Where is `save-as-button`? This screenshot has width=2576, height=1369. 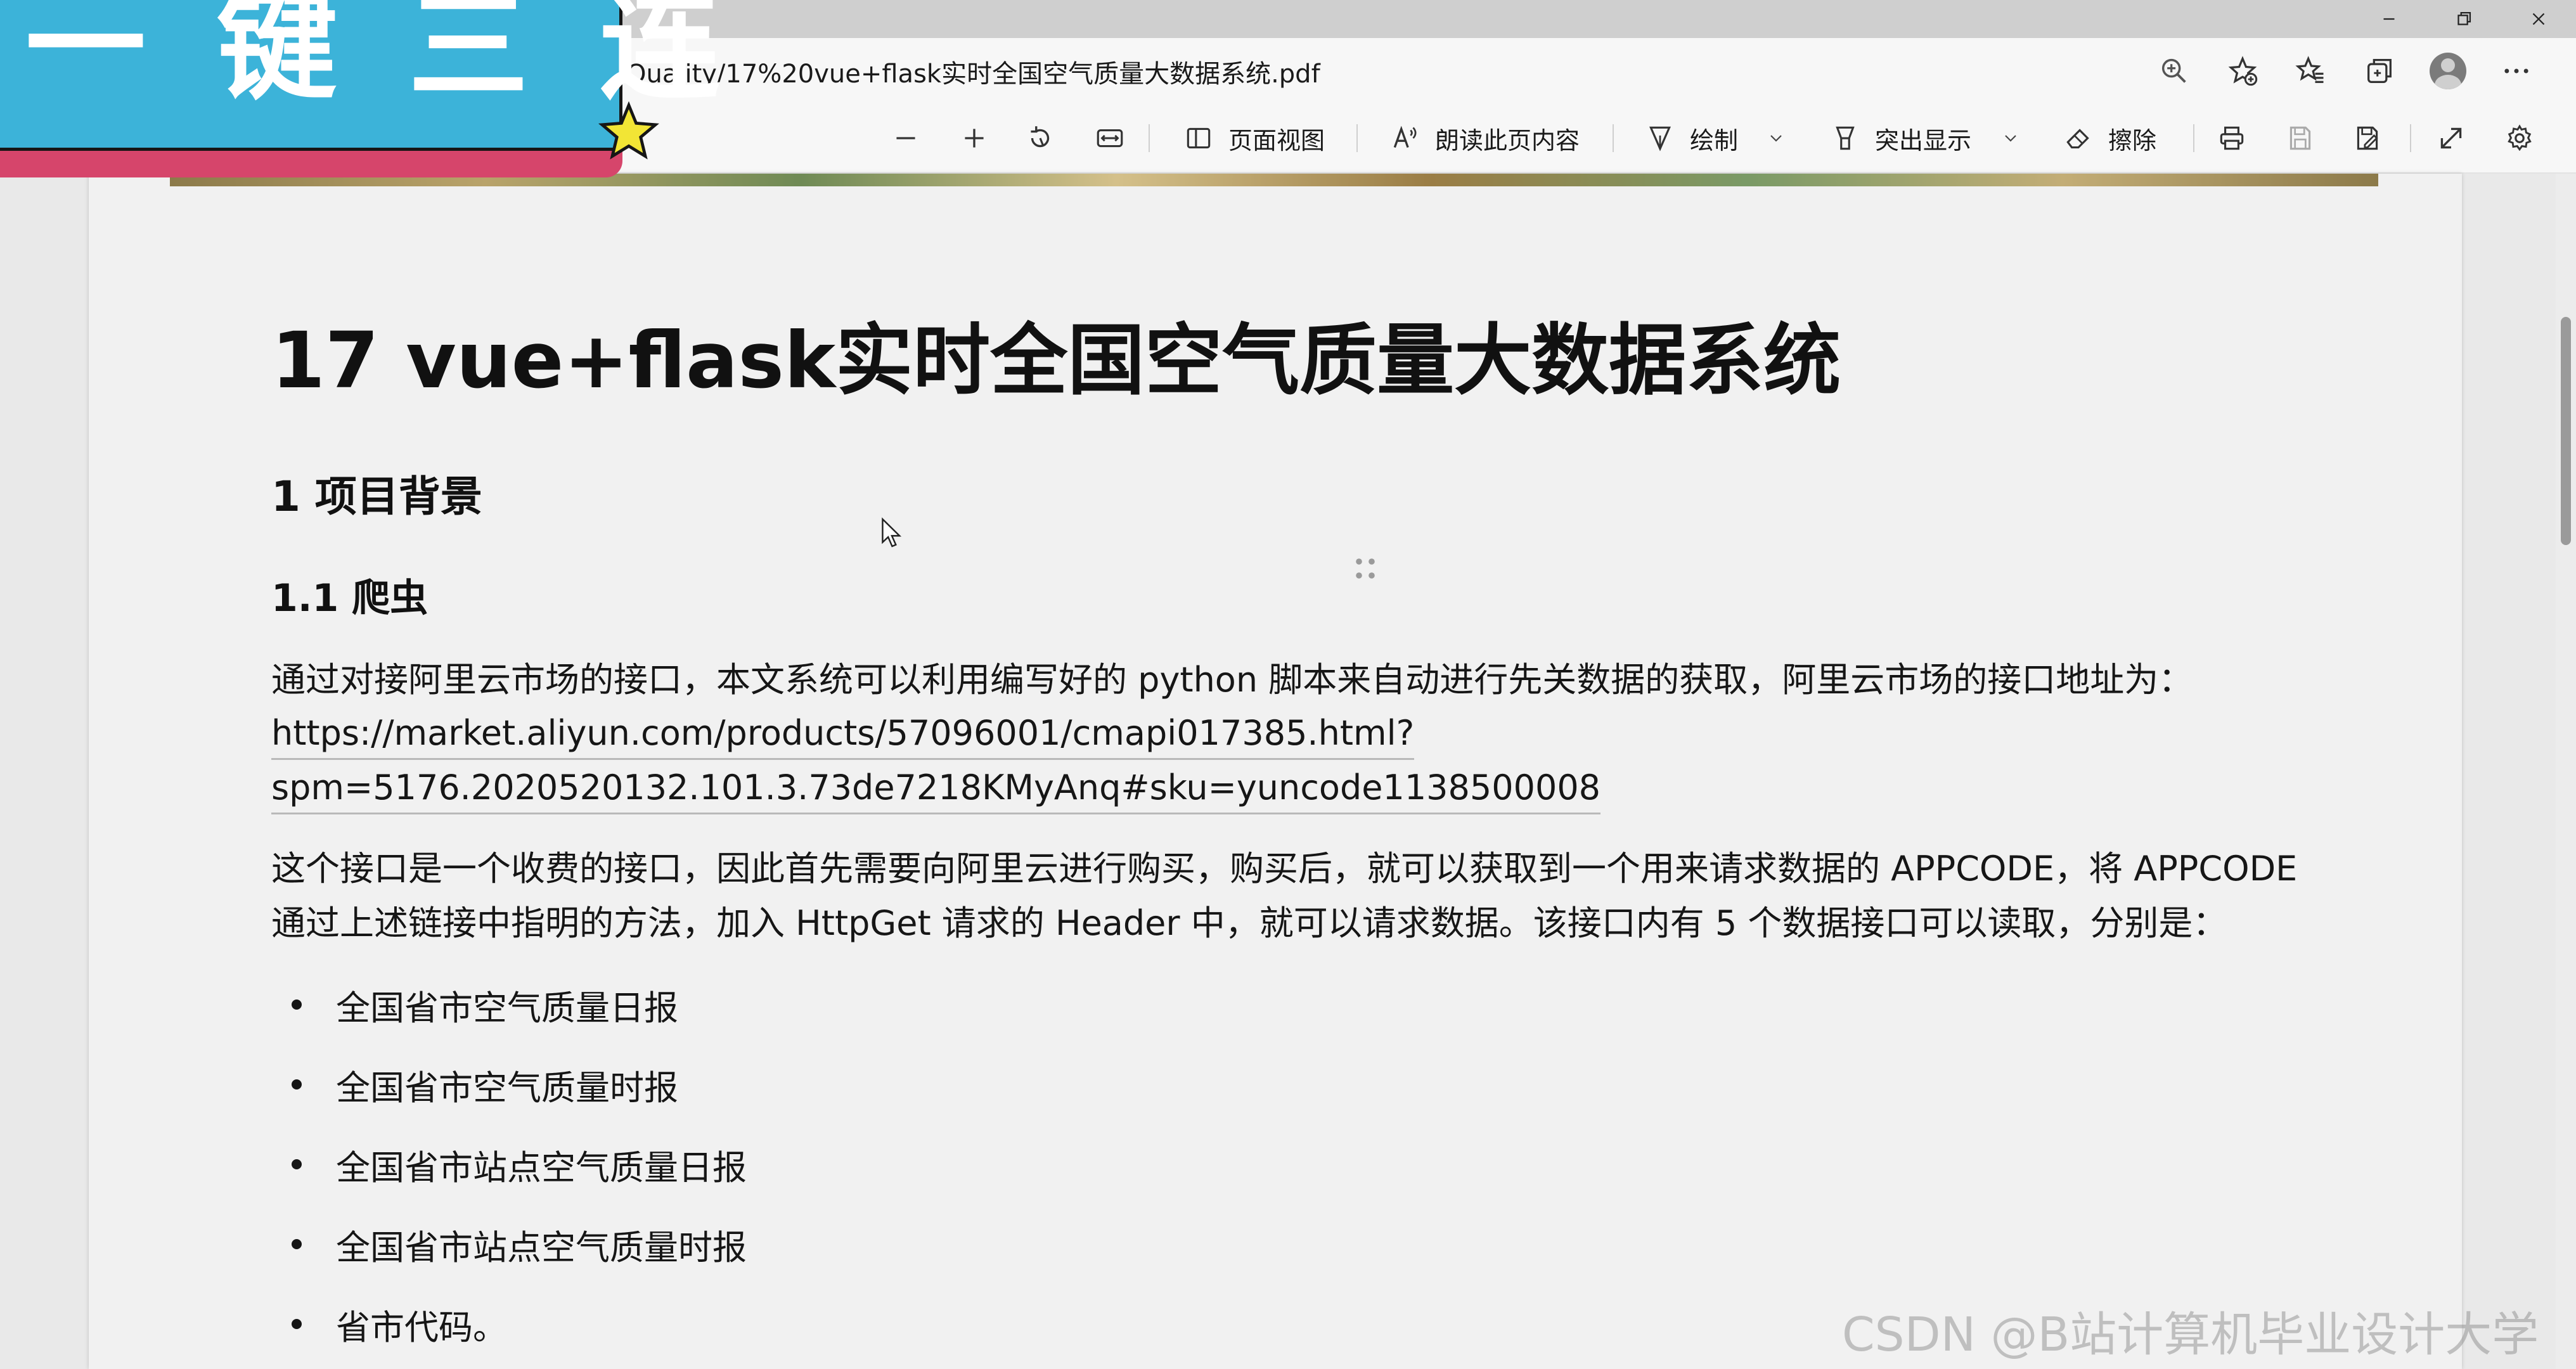 save-as-button is located at coordinates (2367, 138).